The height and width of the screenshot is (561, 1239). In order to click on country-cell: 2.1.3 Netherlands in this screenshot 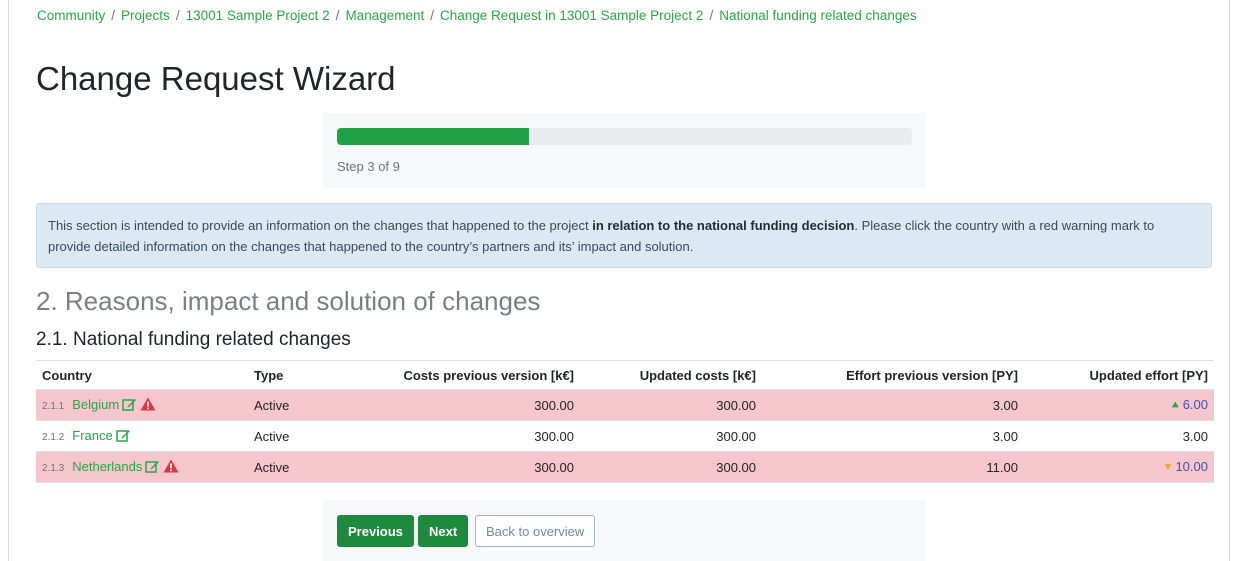, I will do `click(142, 467)`.